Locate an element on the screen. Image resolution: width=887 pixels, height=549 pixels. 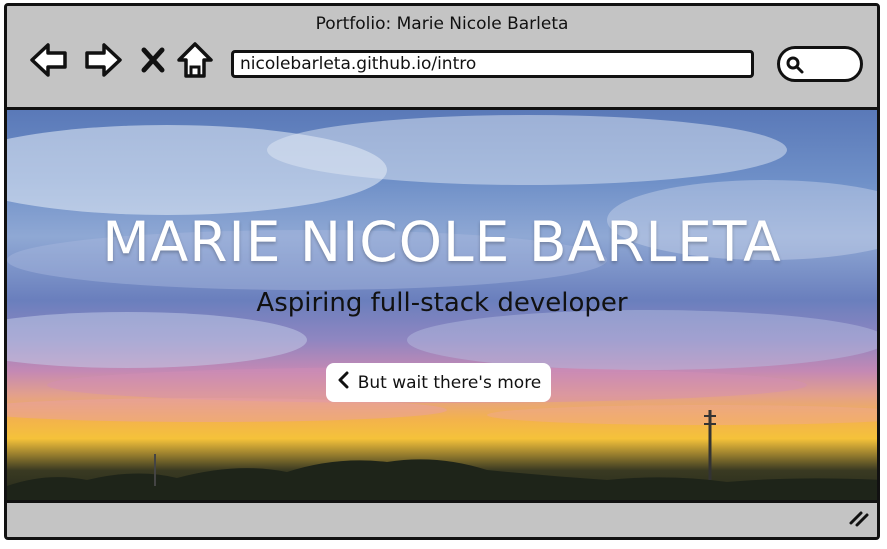
more-button: But wait there's more is located at coordinates (438, 382).